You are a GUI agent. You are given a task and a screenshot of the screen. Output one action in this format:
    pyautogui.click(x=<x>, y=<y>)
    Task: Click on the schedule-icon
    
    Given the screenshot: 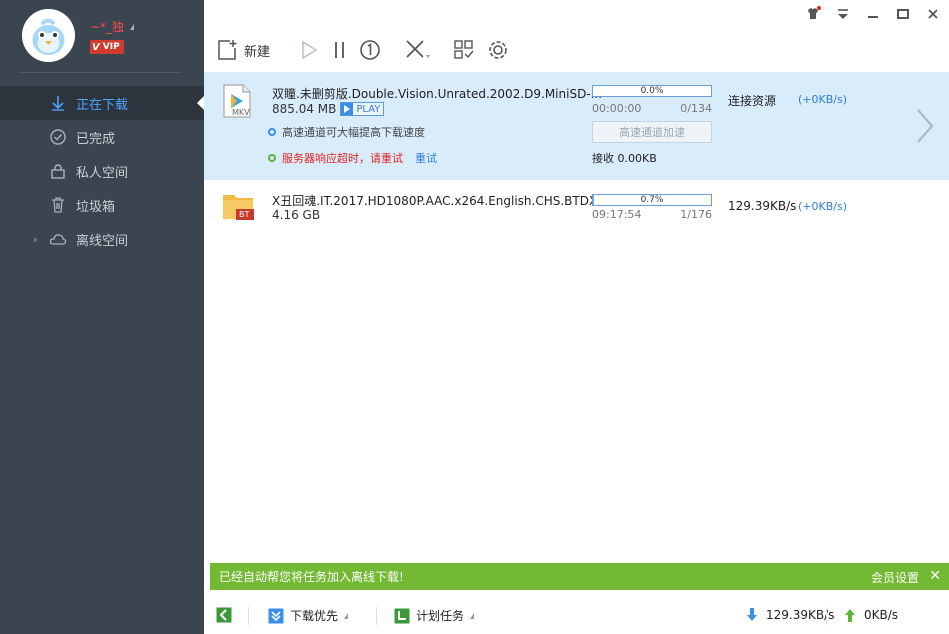 What is the action you would take?
    pyautogui.click(x=402, y=616)
    